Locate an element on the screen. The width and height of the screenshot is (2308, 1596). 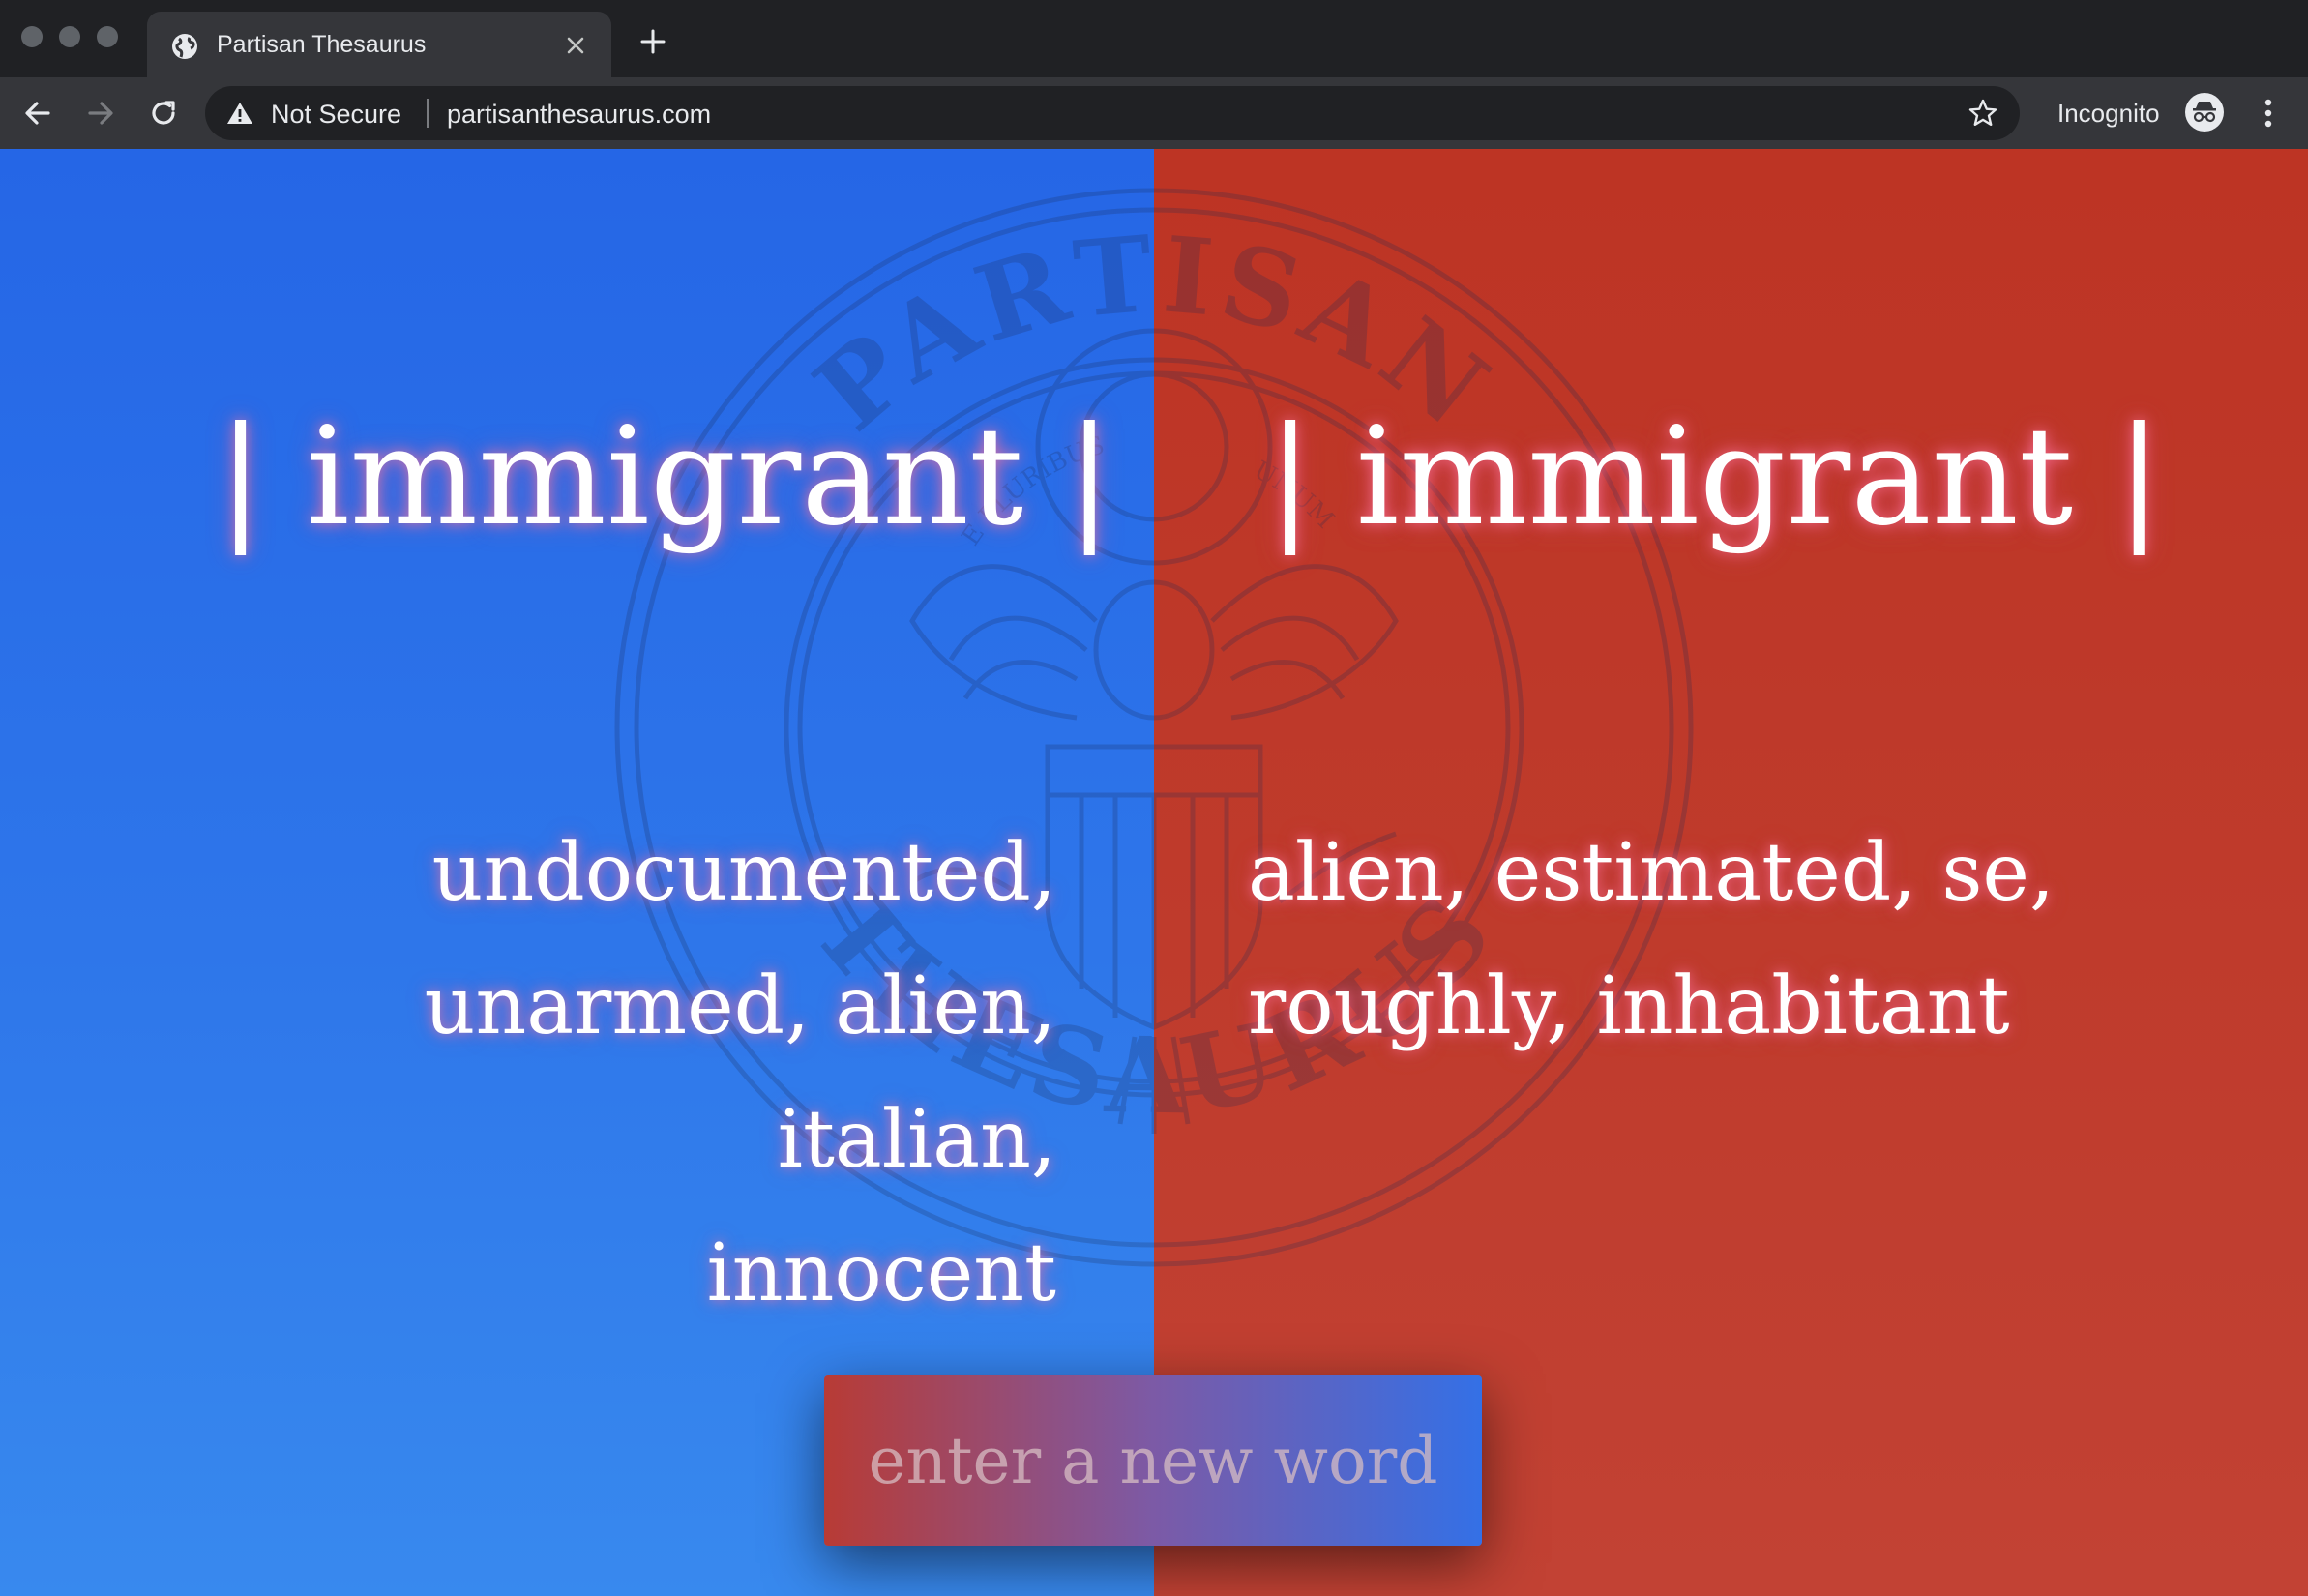
left-synonym-line: unarmed, alien, italian, is located at coordinates (740, 1073).